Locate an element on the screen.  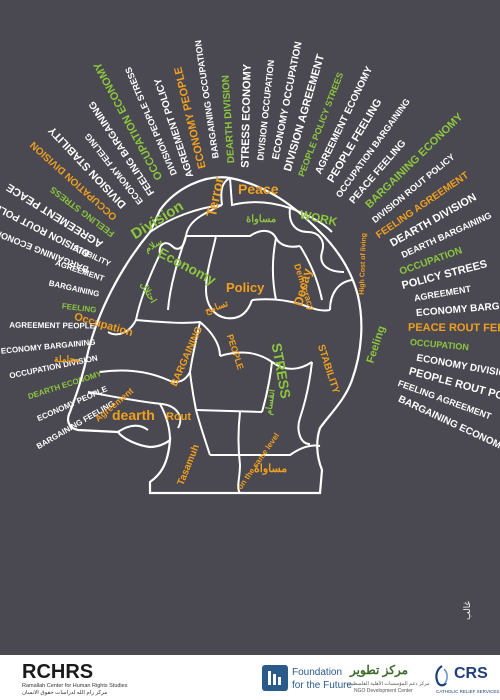
piece-label-arabic-courtesy: مجاملة is located at coordinates (67, 359).